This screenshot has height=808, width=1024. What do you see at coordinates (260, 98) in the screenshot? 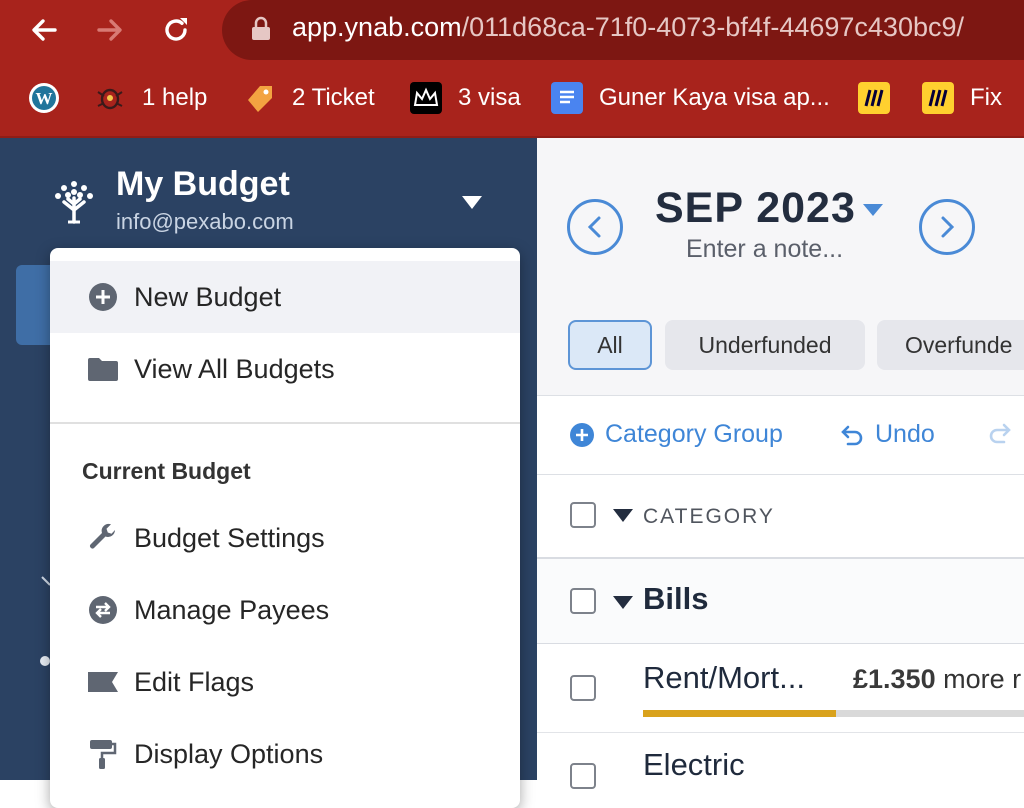
I see `tag-icon` at bounding box center [260, 98].